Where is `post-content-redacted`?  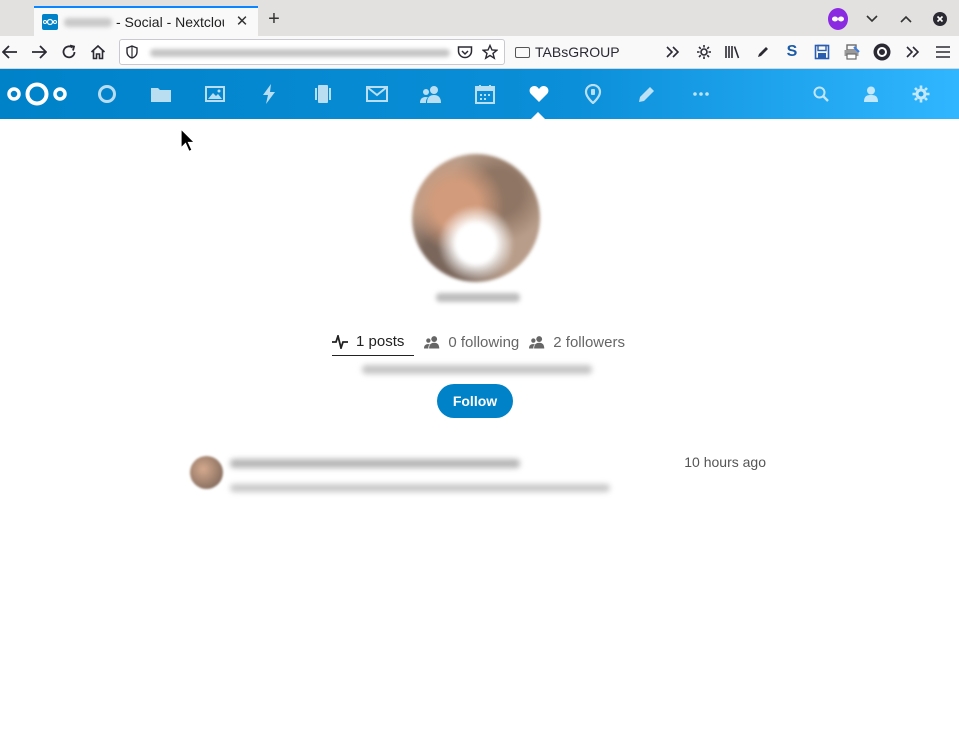
post-content-redacted is located at coordinates (420, 488).